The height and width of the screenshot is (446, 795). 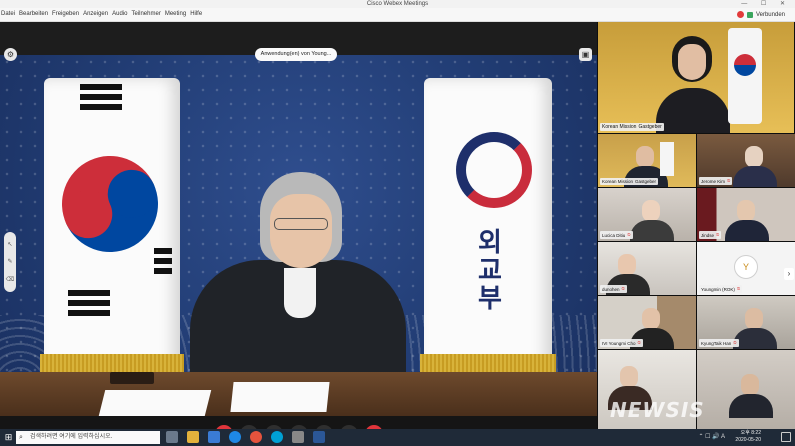 I want to click on participant-tile: dunohen ⦸, so click(x=647, y=268).